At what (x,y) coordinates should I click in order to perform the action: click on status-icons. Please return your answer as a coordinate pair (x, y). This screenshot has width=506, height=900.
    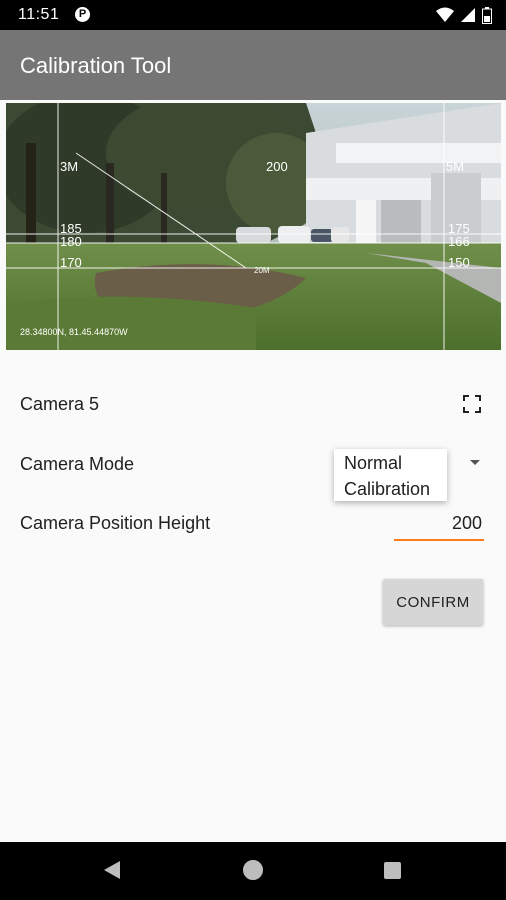
    Looking at the image, I should click on (464, 15).